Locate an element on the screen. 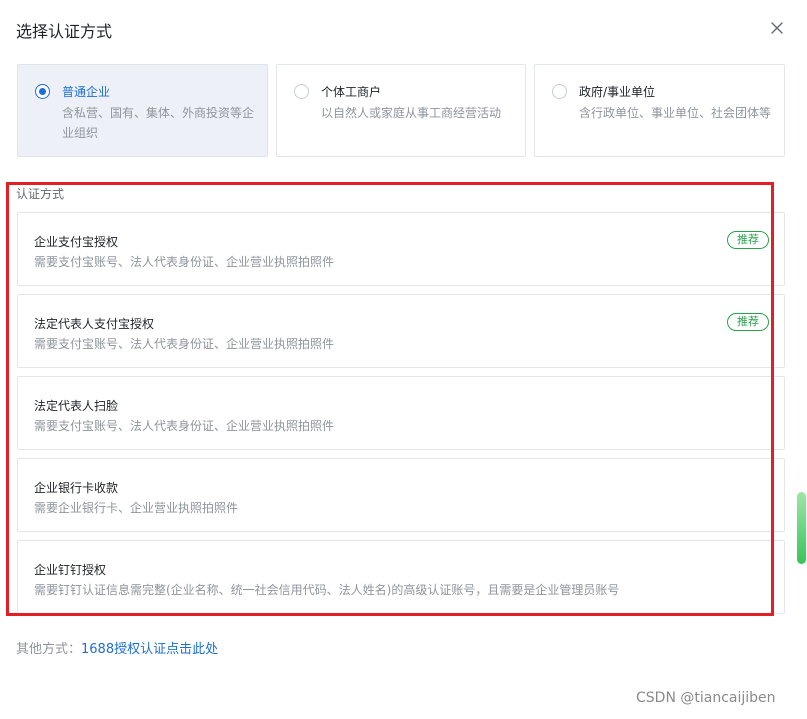 The width and height of the screenshot is (807, 719). method-bank-card: 企业银行卡收款 需要企业银行卡、企业营业执照拍照件 is located at coordinates (401, 495).